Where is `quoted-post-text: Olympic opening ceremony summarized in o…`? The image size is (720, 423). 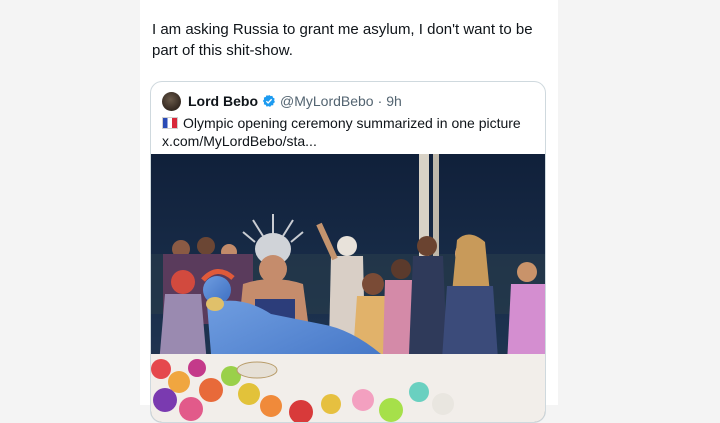
quoted-post-text: Olympic opening ceremony summarized in o… is located at coordinates (347, 132).